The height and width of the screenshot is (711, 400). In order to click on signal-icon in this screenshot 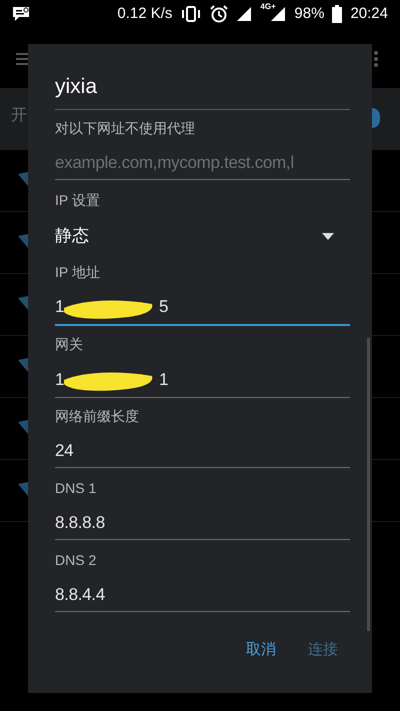, I will do `click(244, 14)`.